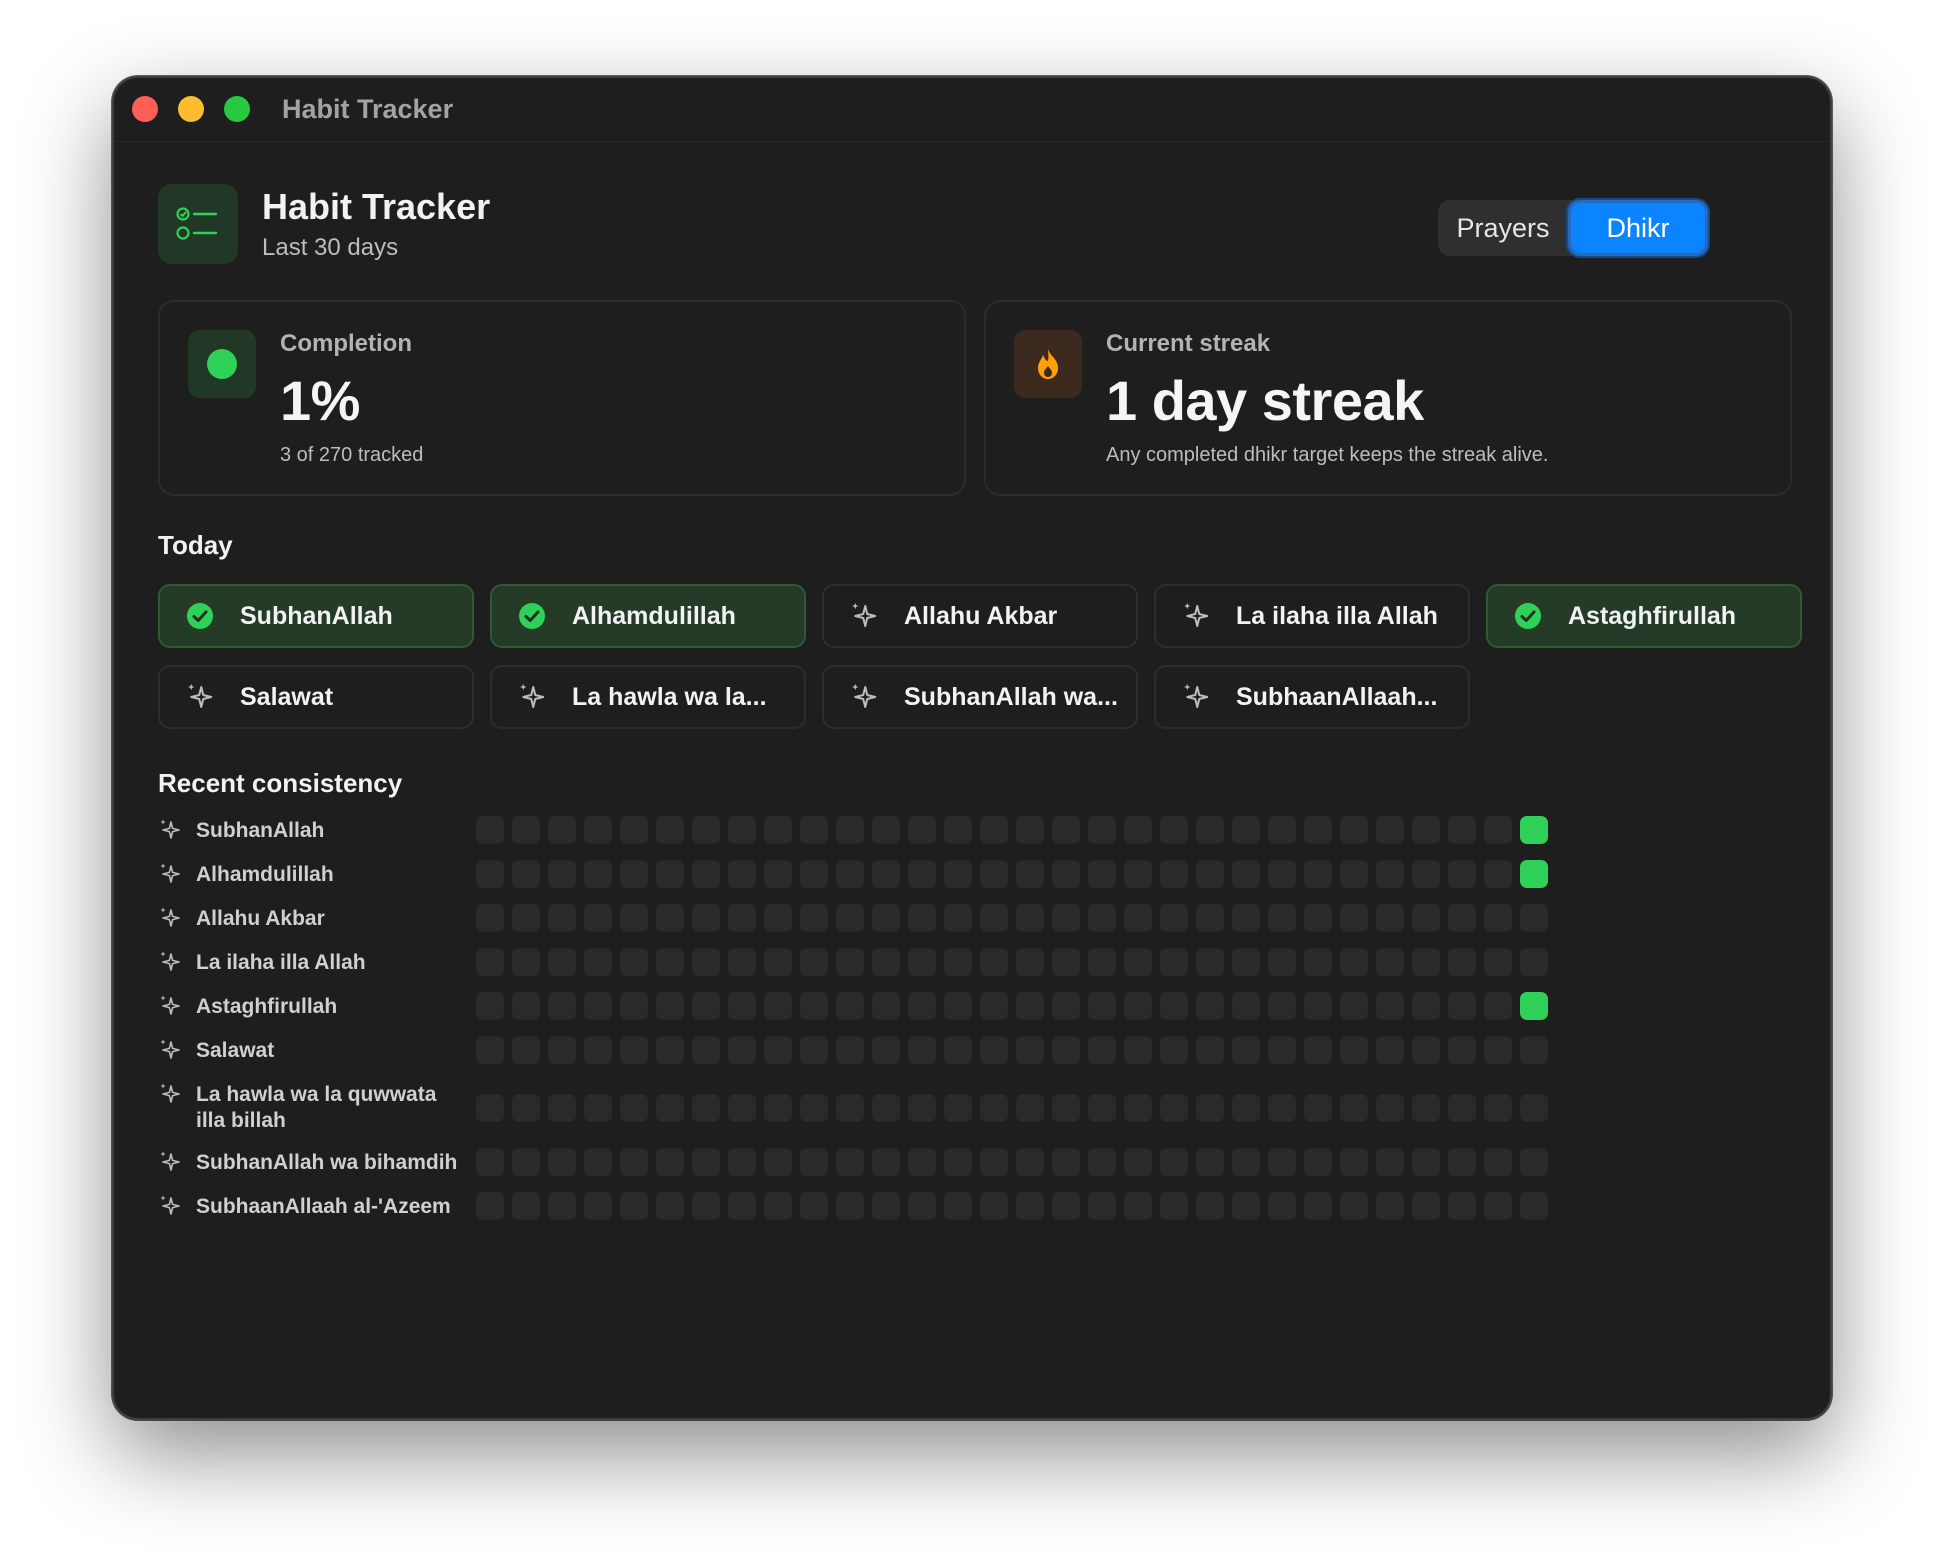 The image size is (1944, 1568). What do you see at coordinates (1644, 616) in the screenshot?
I see `today-chip: Astaghfirullah` at bounding box center [1644, 616].